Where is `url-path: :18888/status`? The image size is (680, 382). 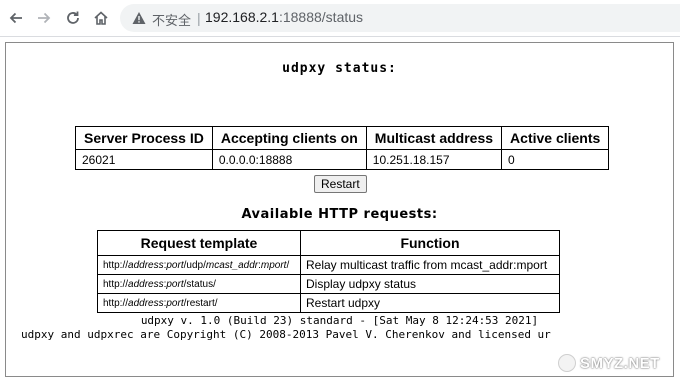
url-path: :18888/status is located at coordinates (321, 17).